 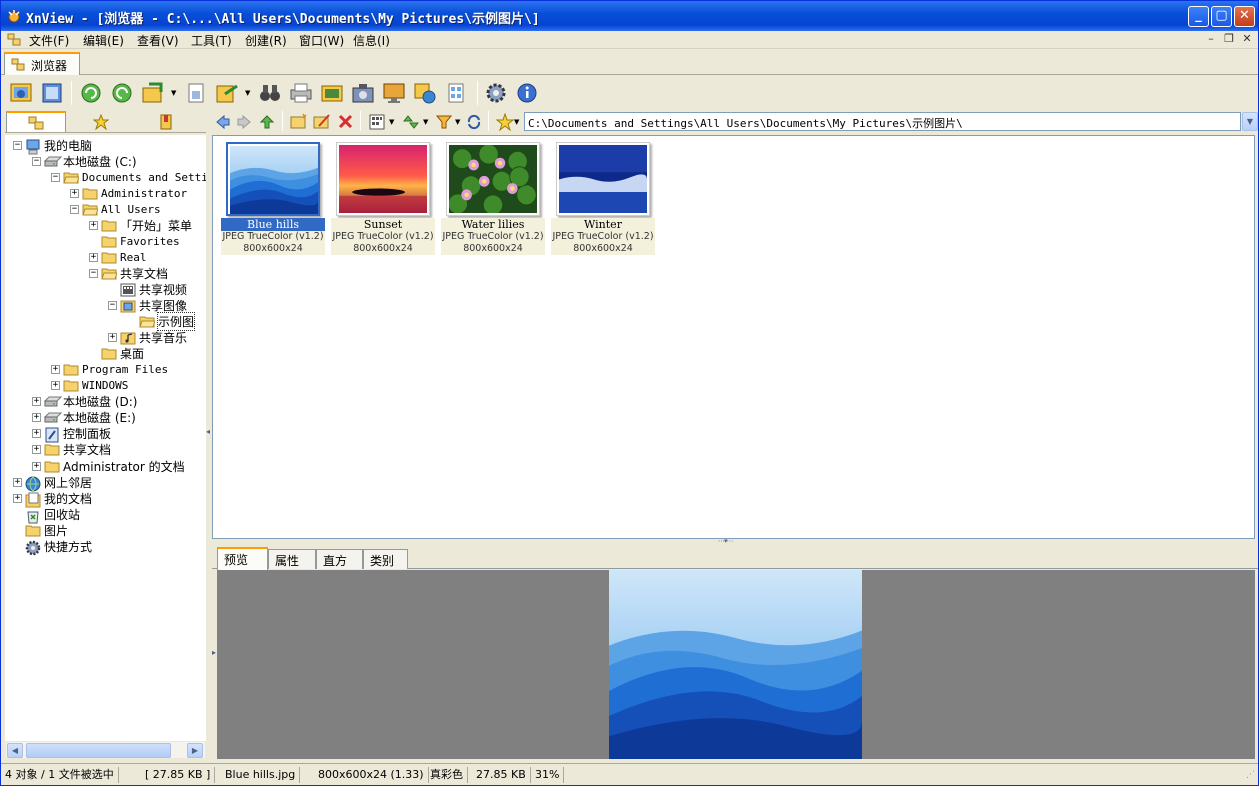 What do you see at coordinates (603, 198) in the screenshot?
I see `thumbnail-item: Winter JPEG TrueColor (v1.2) 800x600x24` at bounding box center [603, 198].